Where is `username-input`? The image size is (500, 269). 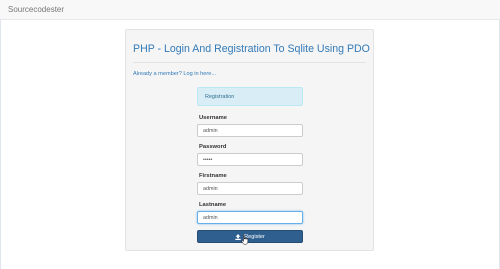 username-input is located at coordinates (250, 130).